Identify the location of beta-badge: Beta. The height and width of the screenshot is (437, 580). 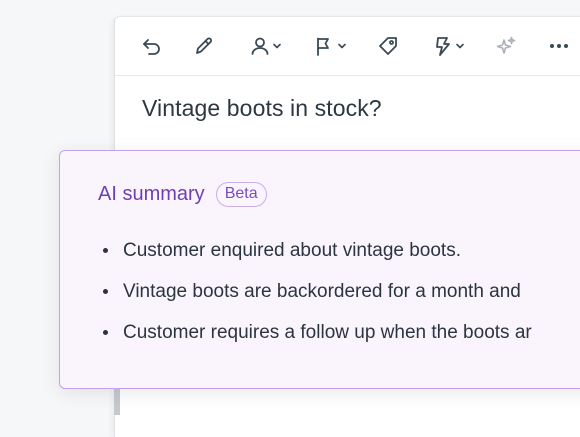
(241, 194).